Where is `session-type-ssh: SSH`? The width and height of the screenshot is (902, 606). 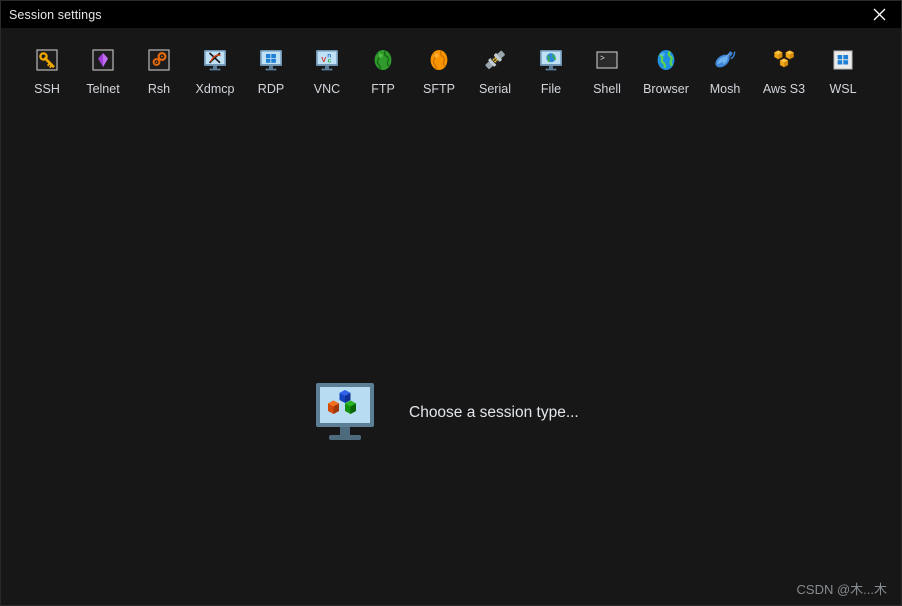 session-type-ssh: SSH is located at coordinates (47, 69).